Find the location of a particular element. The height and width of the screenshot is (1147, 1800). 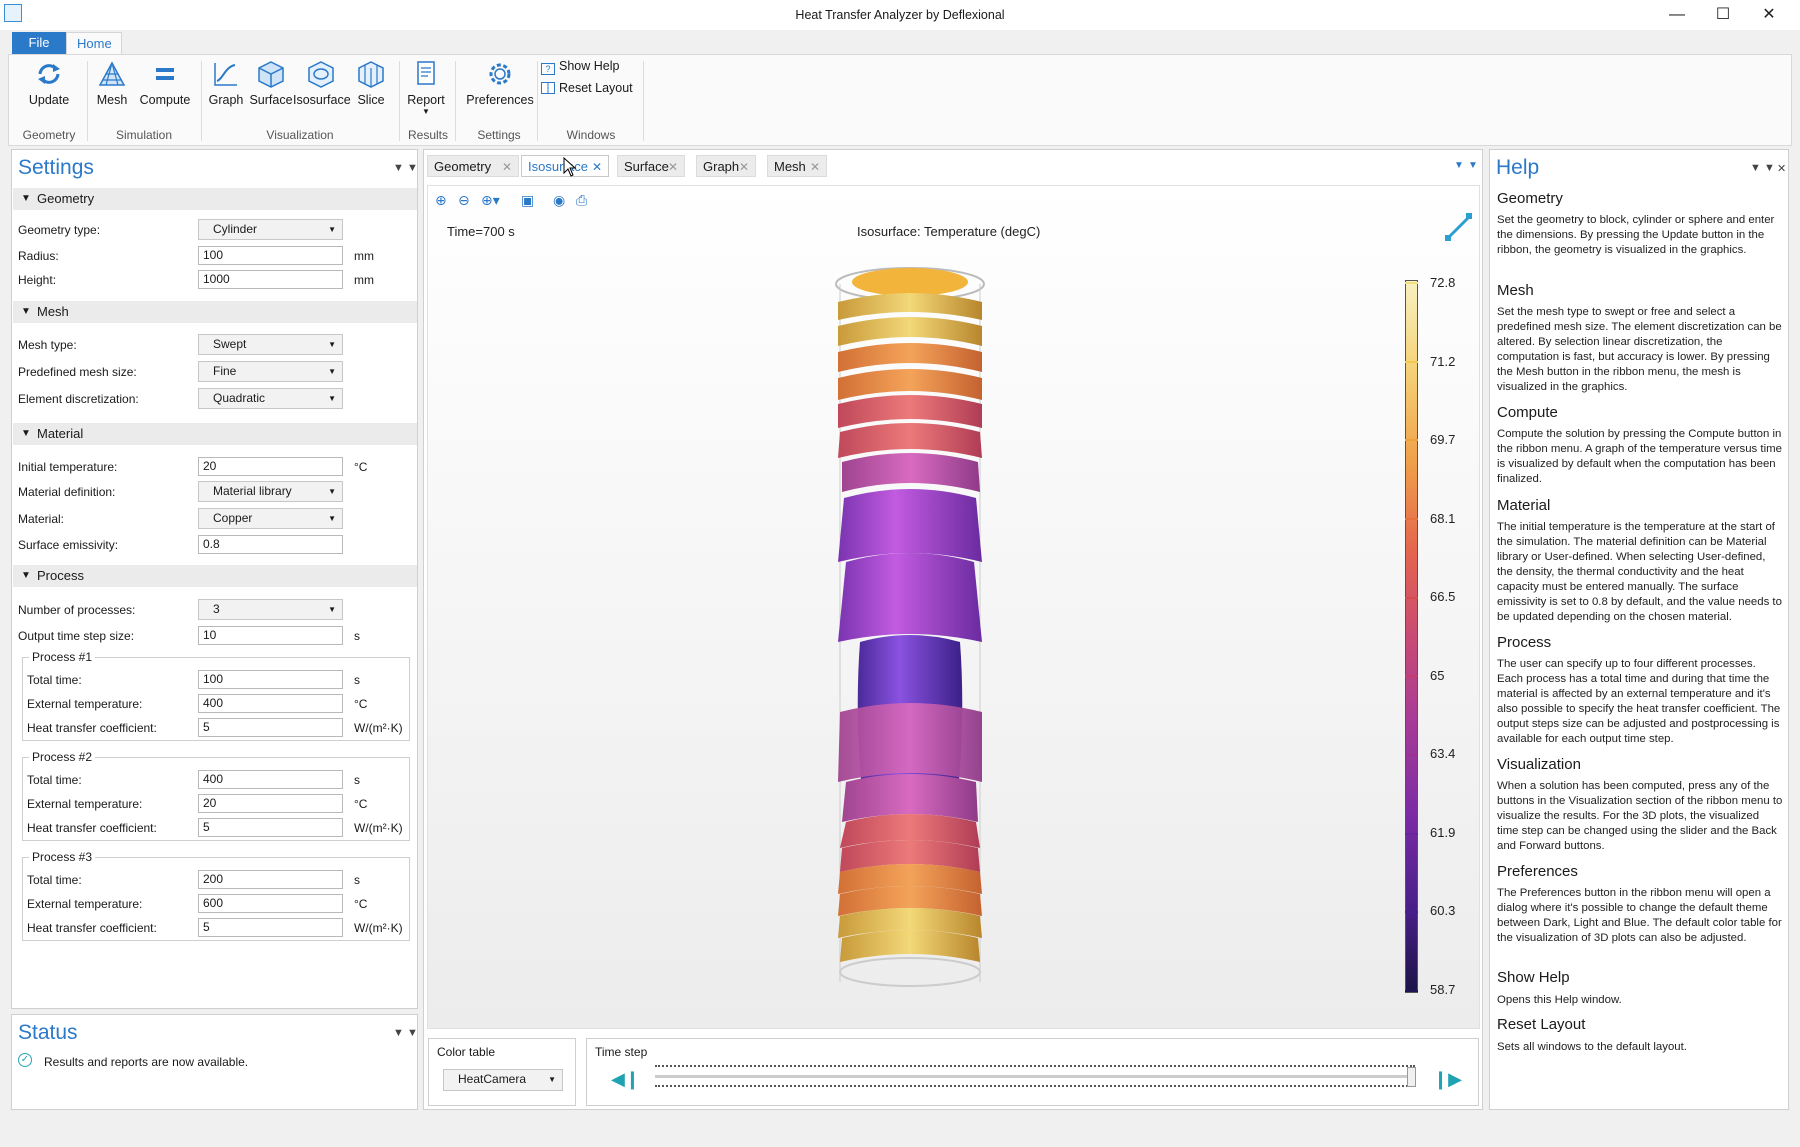

initial-temperature-input: 20 is located at coordinates (270, 466).